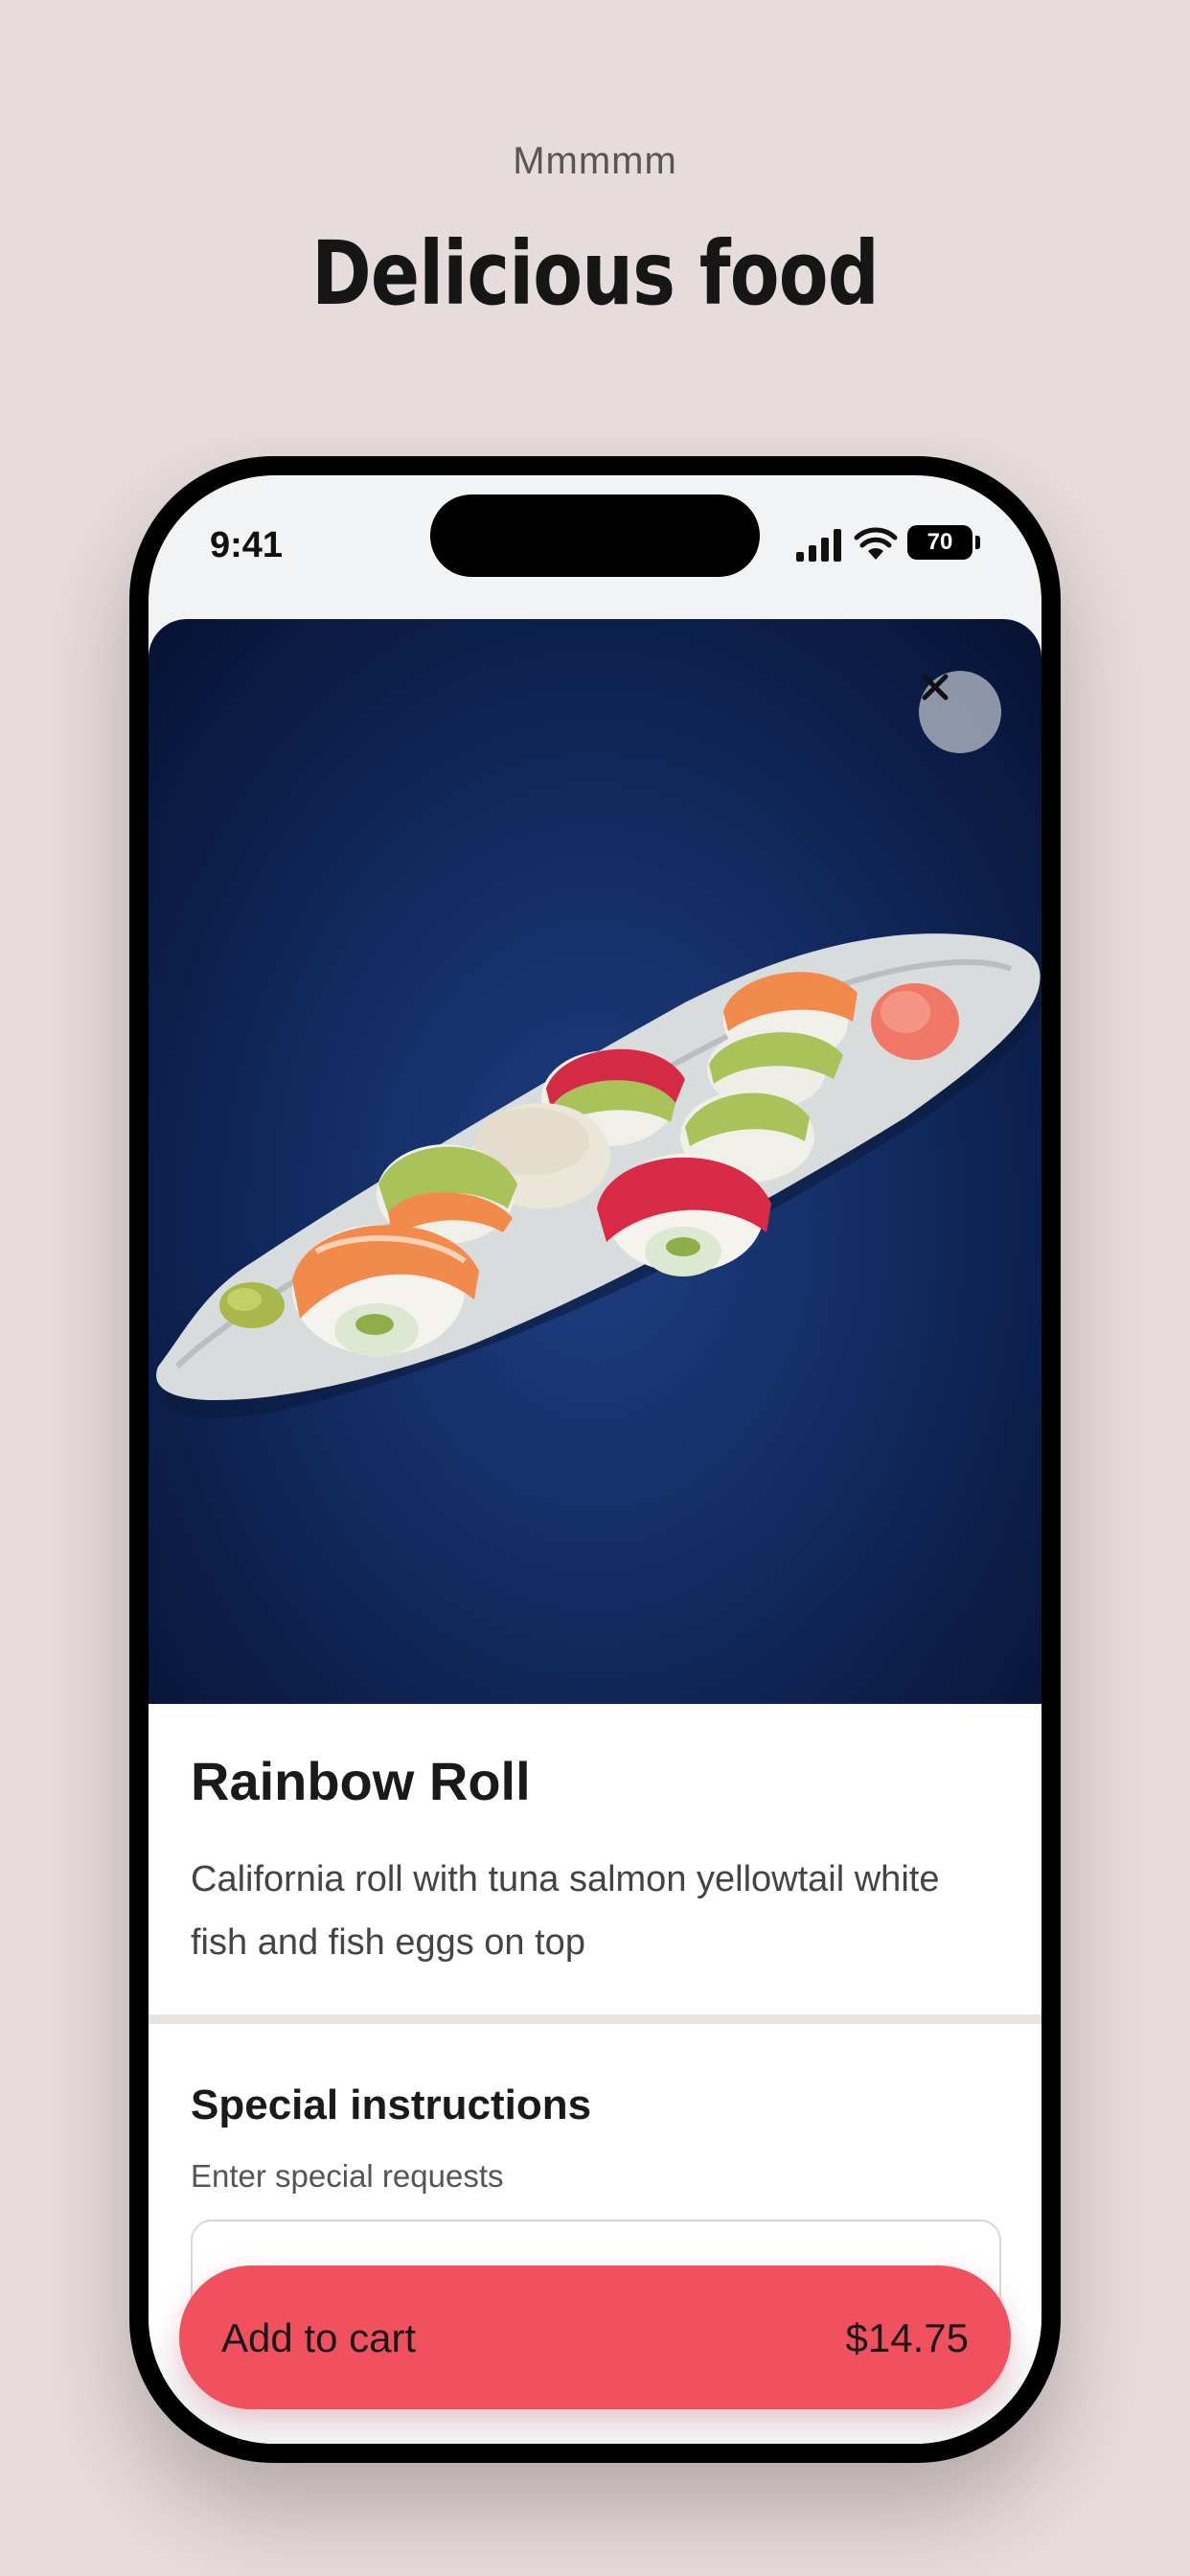 Image resolution: width=1190 pixels, height=2576 pixels. What do you see at coordinates (876, 543) in the screenshot?
I see `wifi-icon` at bounding box center [876, 543].